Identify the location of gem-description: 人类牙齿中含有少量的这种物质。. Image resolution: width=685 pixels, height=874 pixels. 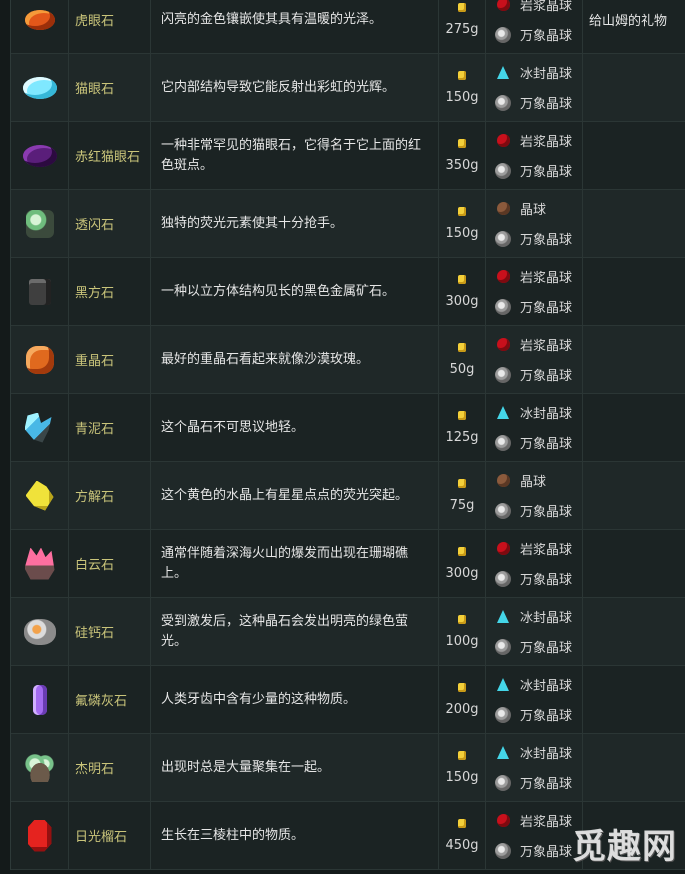
(295, 699).